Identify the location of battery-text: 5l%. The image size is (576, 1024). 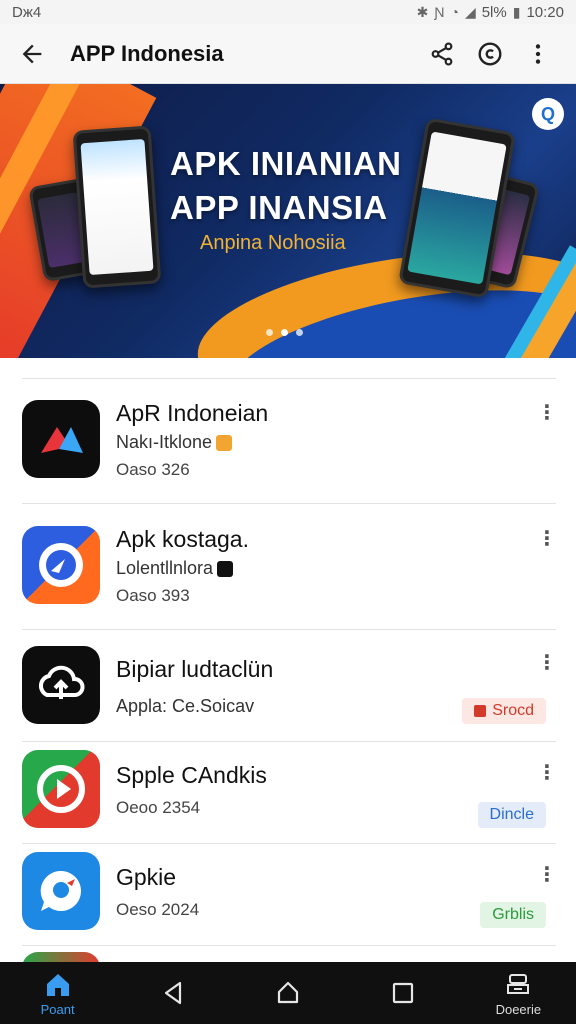
(494, 12).